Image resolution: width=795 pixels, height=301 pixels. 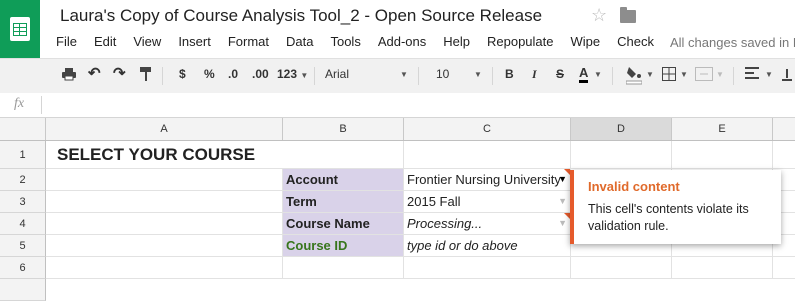 I want to click on column-headers: A B C D E, so click(x=397, y=129).